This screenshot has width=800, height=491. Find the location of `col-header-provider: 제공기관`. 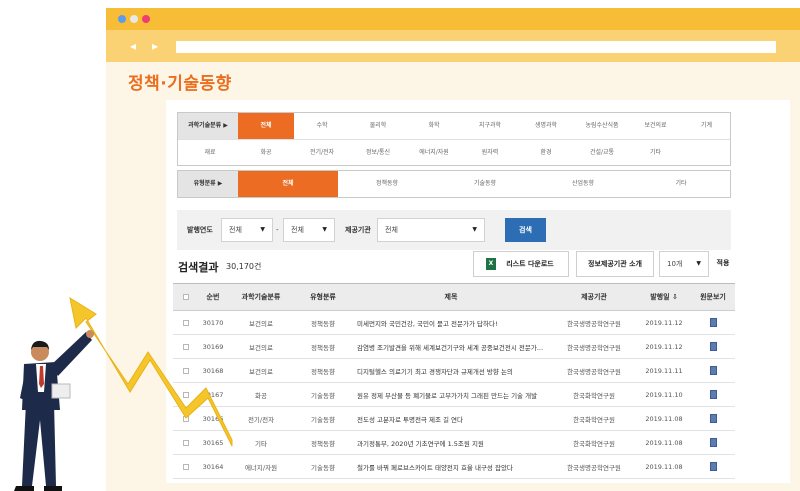

col-header-provider: 제공기관 is located at coordinates (594, 297).